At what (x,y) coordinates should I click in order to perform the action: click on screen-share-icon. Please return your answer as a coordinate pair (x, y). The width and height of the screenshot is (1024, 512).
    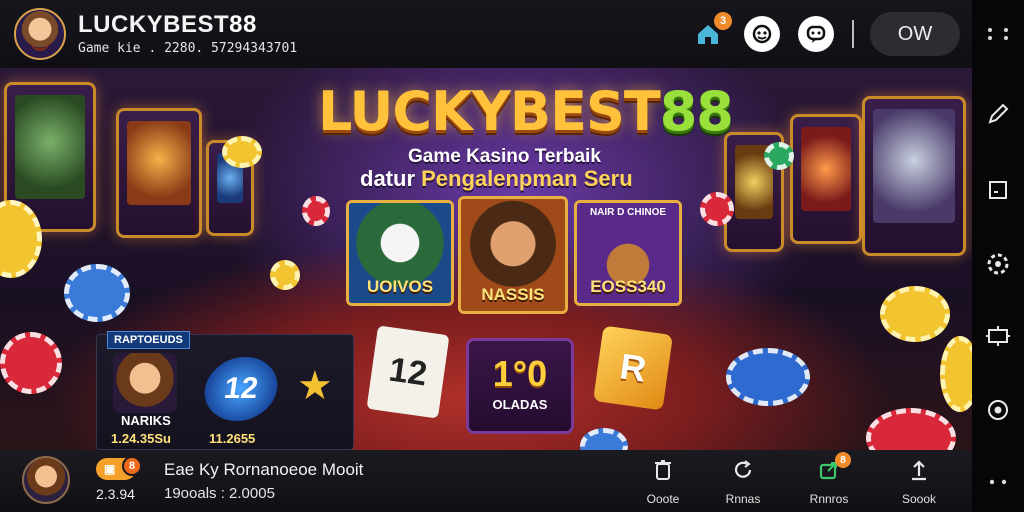
    Looking at the image, I should click on (998, 336).